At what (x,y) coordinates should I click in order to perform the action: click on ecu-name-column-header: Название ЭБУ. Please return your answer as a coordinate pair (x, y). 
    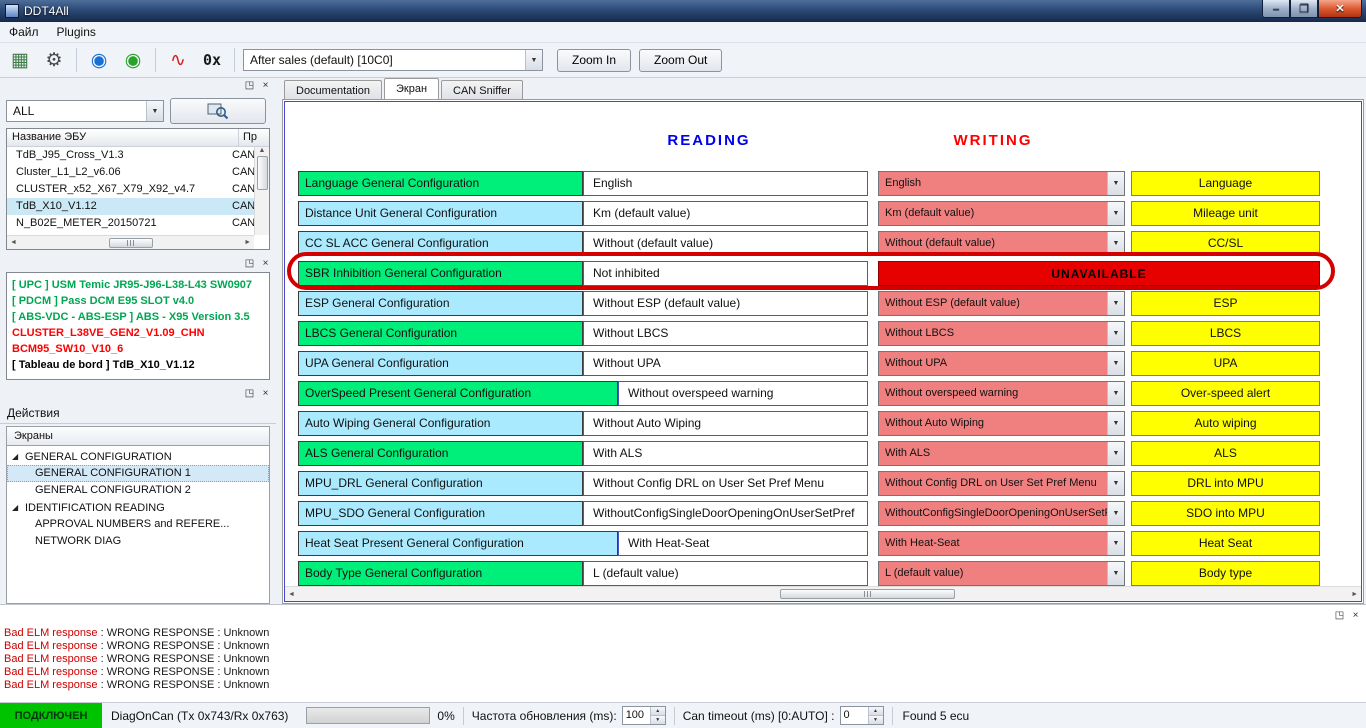
    Looking at the image, I should click on (123, 137).